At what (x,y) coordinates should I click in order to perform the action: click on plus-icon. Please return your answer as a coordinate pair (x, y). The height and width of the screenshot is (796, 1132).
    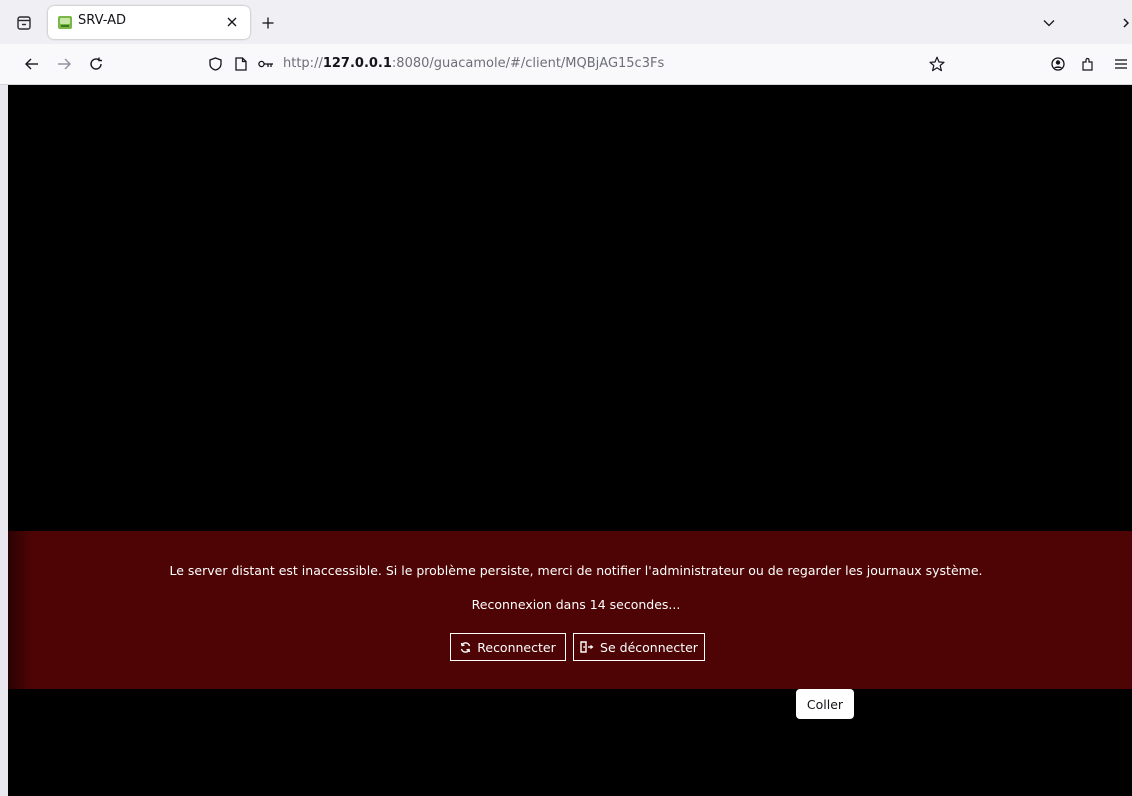
    Looking at the image, I should click on (268, 23).